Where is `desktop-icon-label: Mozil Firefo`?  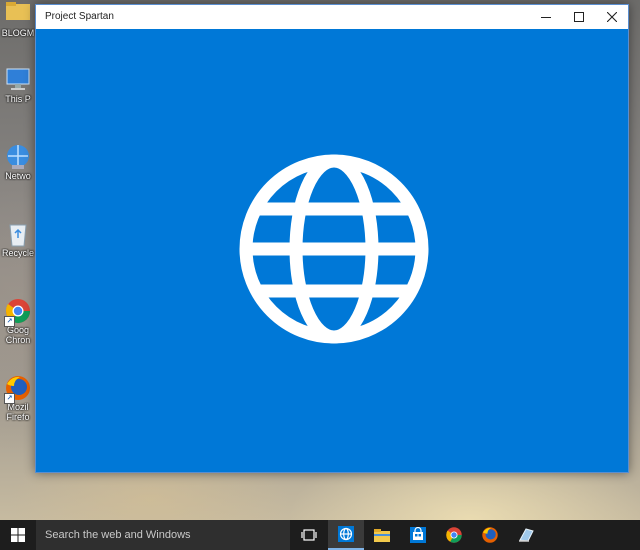 desktop-icon-label: Mozil Firefo is located at coordinates (18, 412).